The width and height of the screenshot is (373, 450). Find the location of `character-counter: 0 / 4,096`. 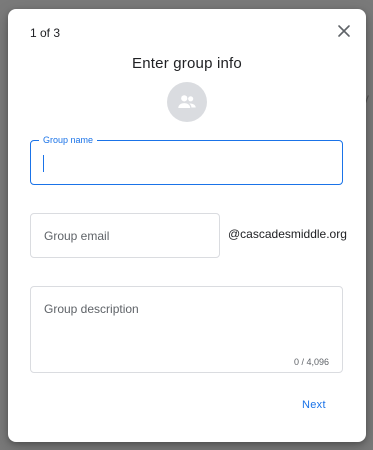

character-counter: 0 / 4,096 is located at coordinates (311, 362).